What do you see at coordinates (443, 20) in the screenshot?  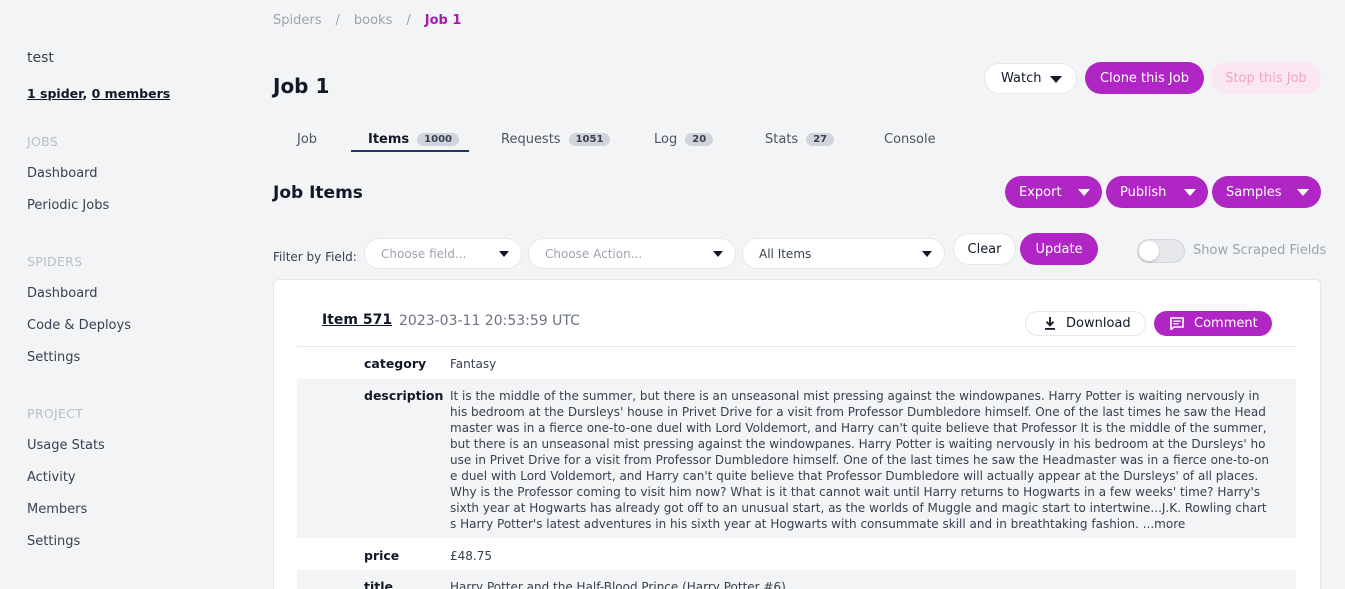 I see `breadcrumb-current: Job 1` at bounding box center [443, 20].